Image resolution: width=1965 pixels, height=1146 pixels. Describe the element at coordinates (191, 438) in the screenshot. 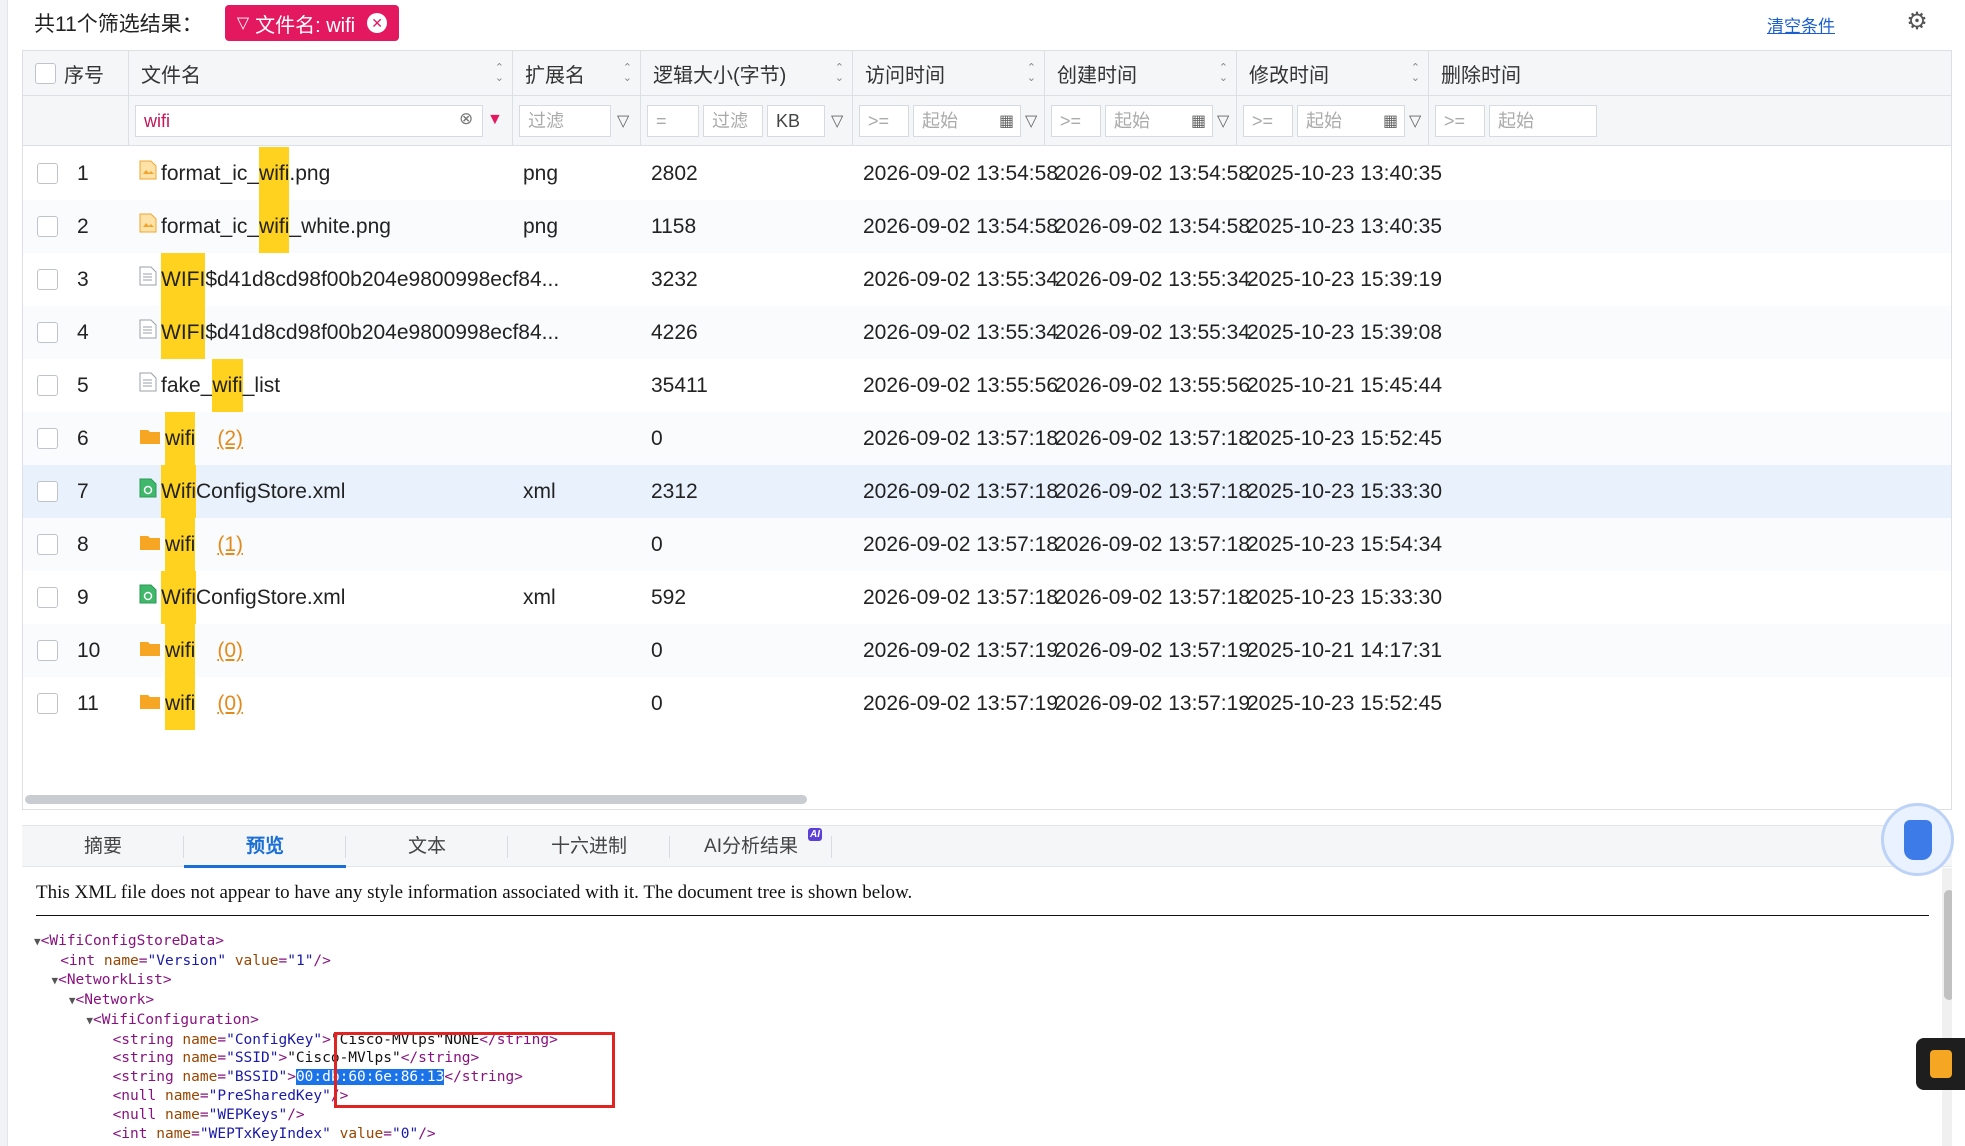

I see `row-filename: wifi (2)` at that location.